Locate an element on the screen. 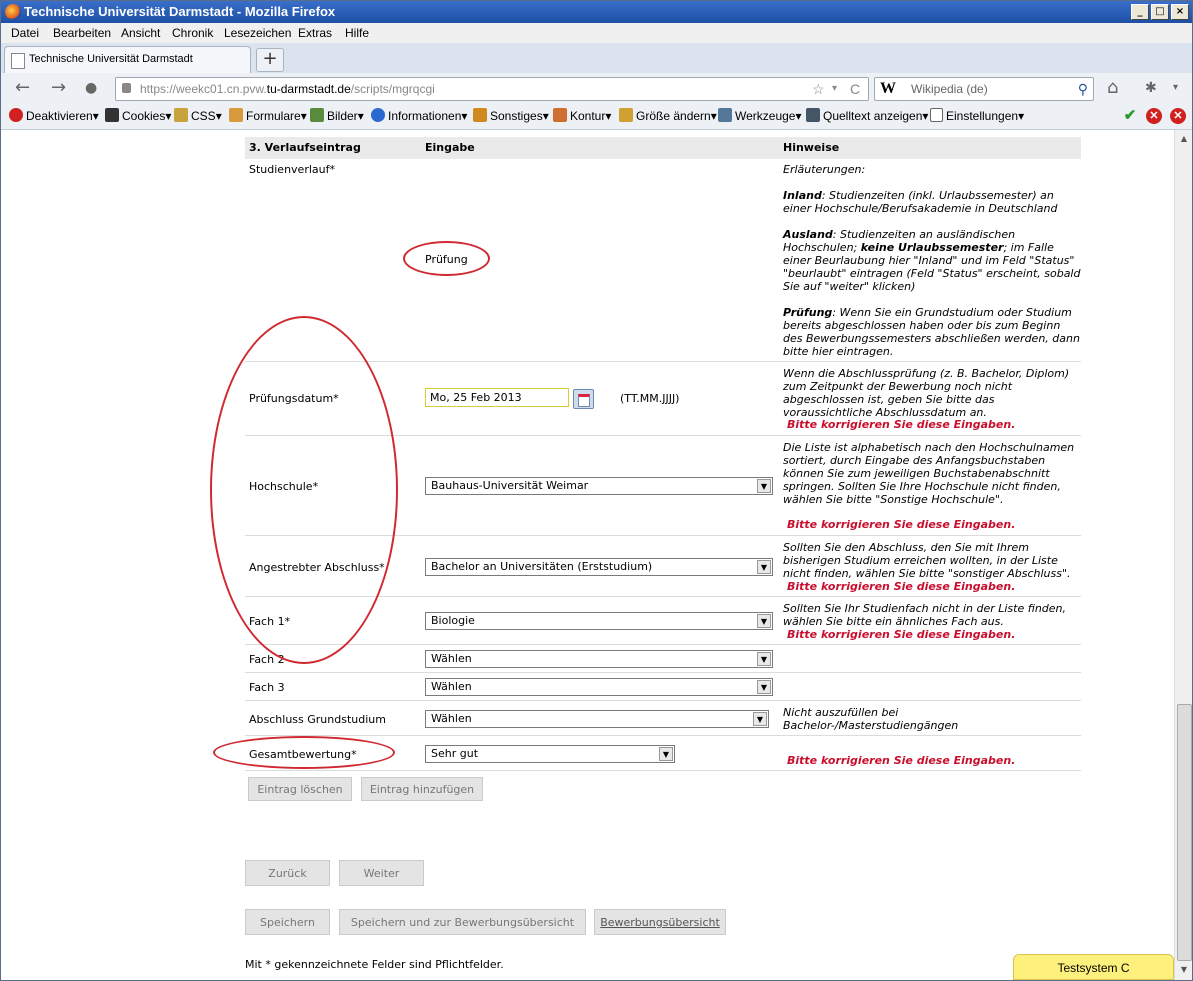 The image size is (1193, 981). js-error-icon: ✕ is located at coordinates (1178, 116).